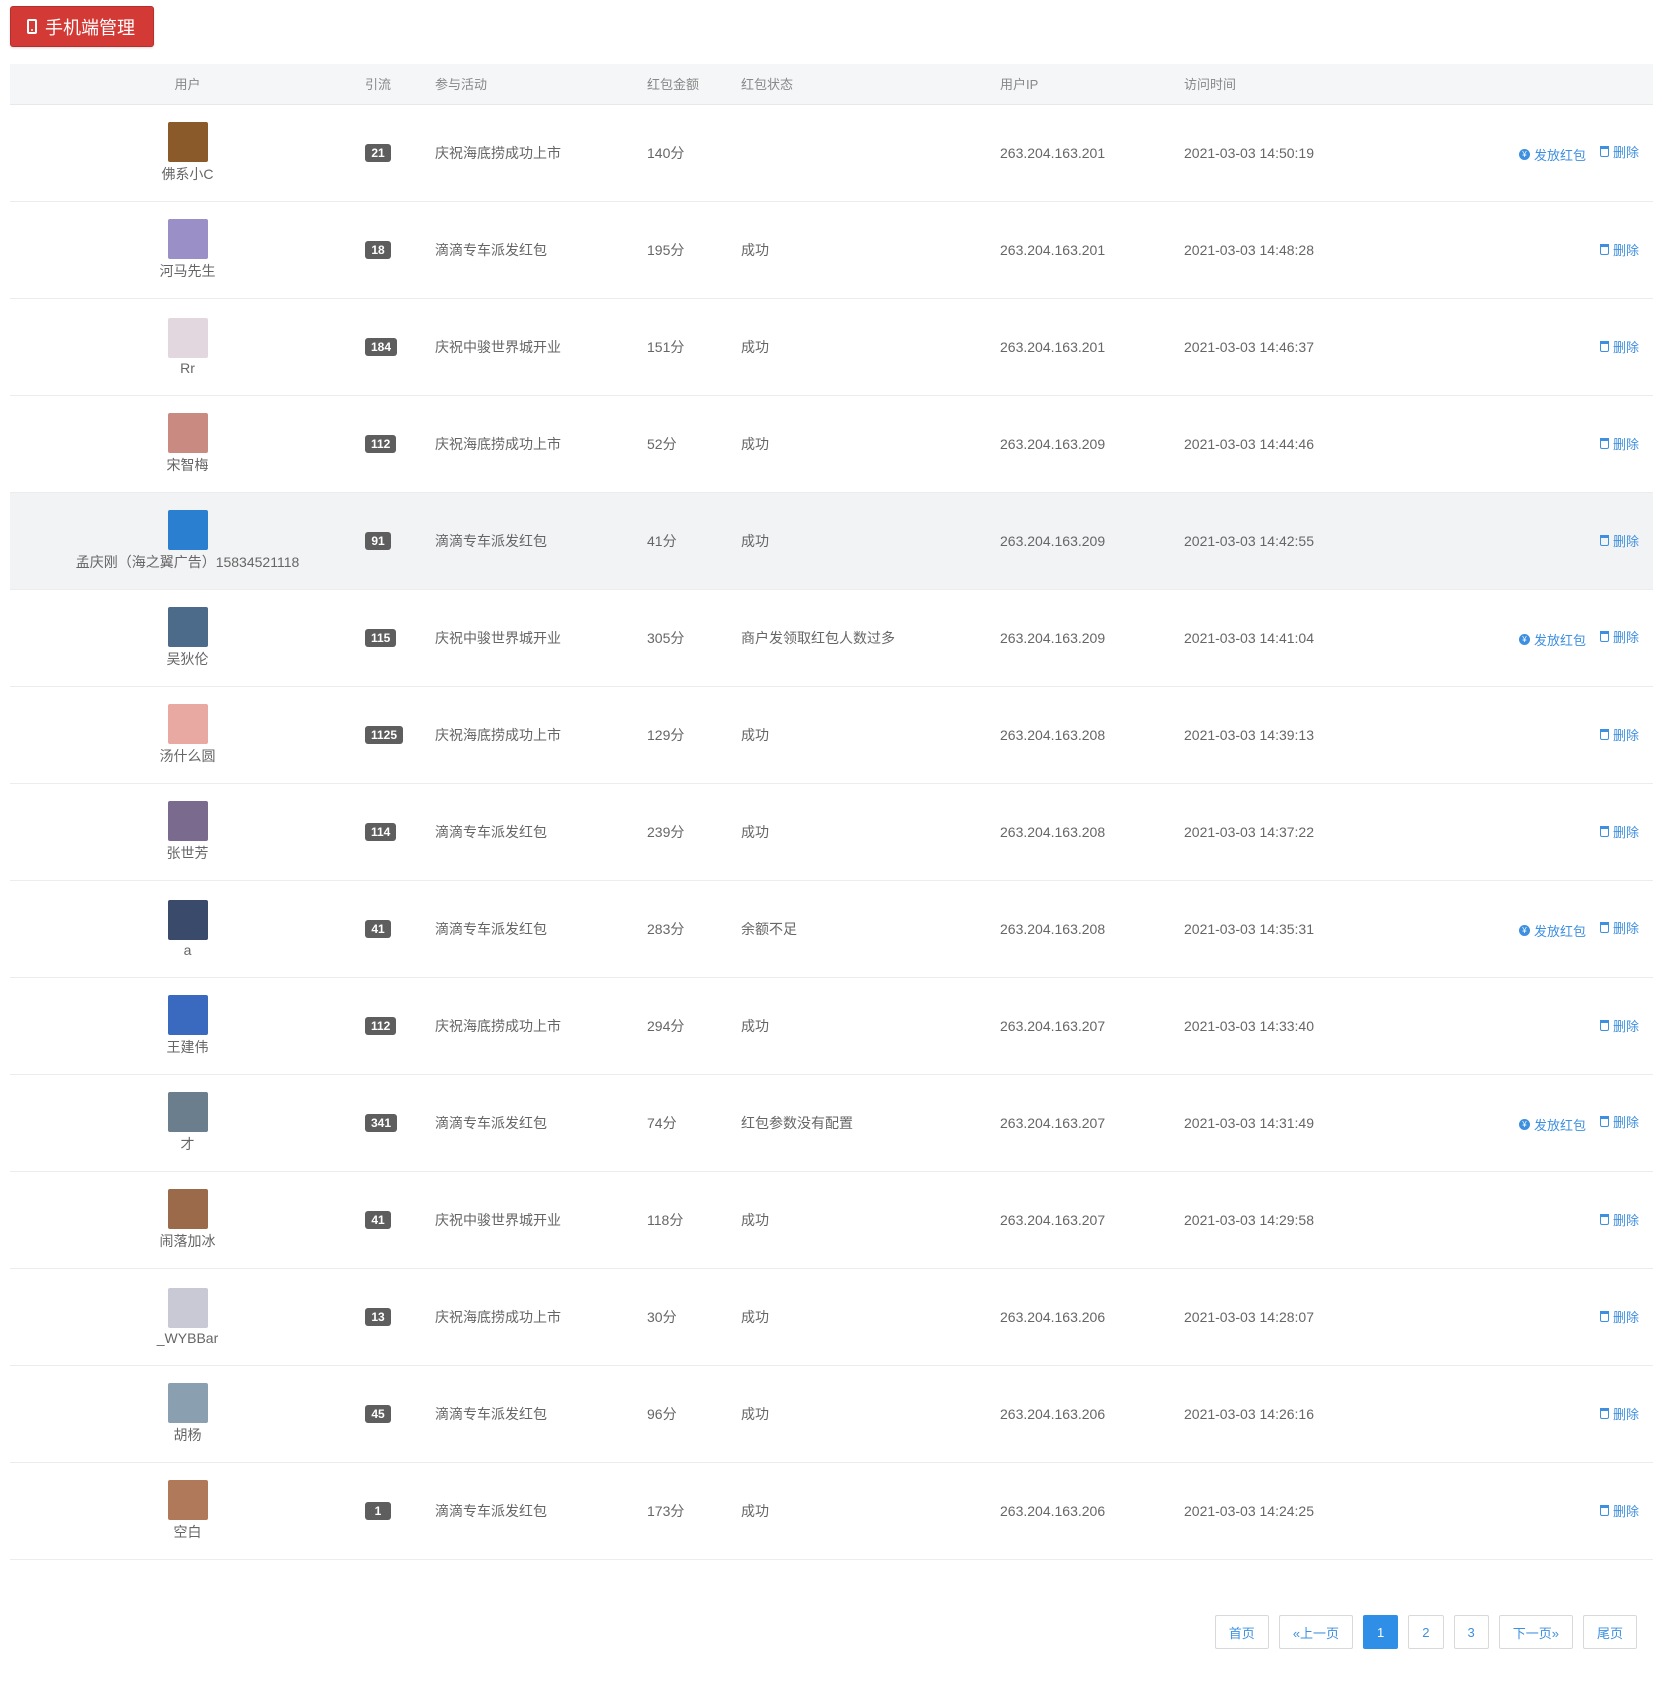 Image resolution: width=1662 pixels, height=1684 pixels. I want to click on user-cell: 空白, so click(187, 1510).